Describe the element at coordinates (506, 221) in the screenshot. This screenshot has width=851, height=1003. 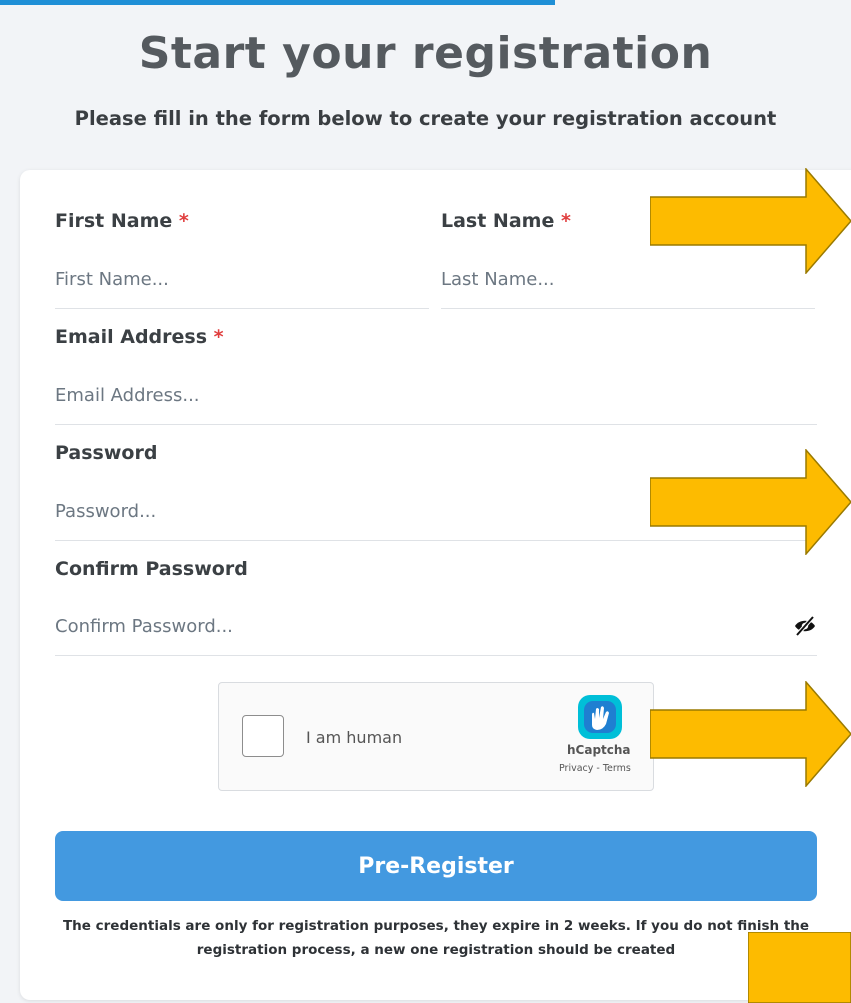
I see `last-name-label: Last Name *` at that location.